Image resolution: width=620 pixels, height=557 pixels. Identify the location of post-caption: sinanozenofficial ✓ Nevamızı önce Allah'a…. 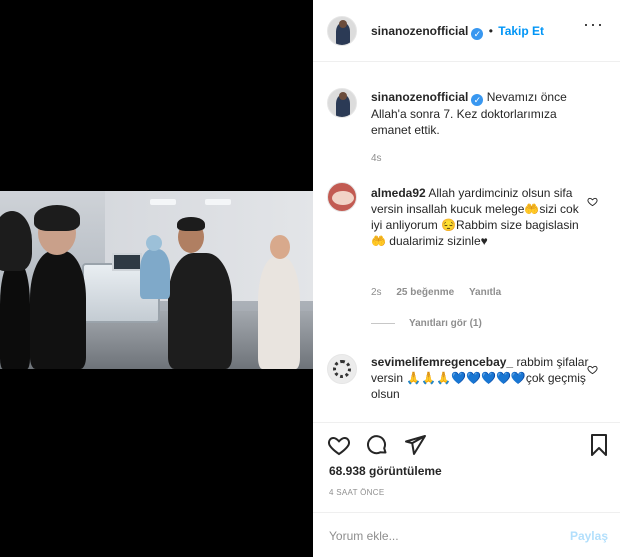
(466, 124).